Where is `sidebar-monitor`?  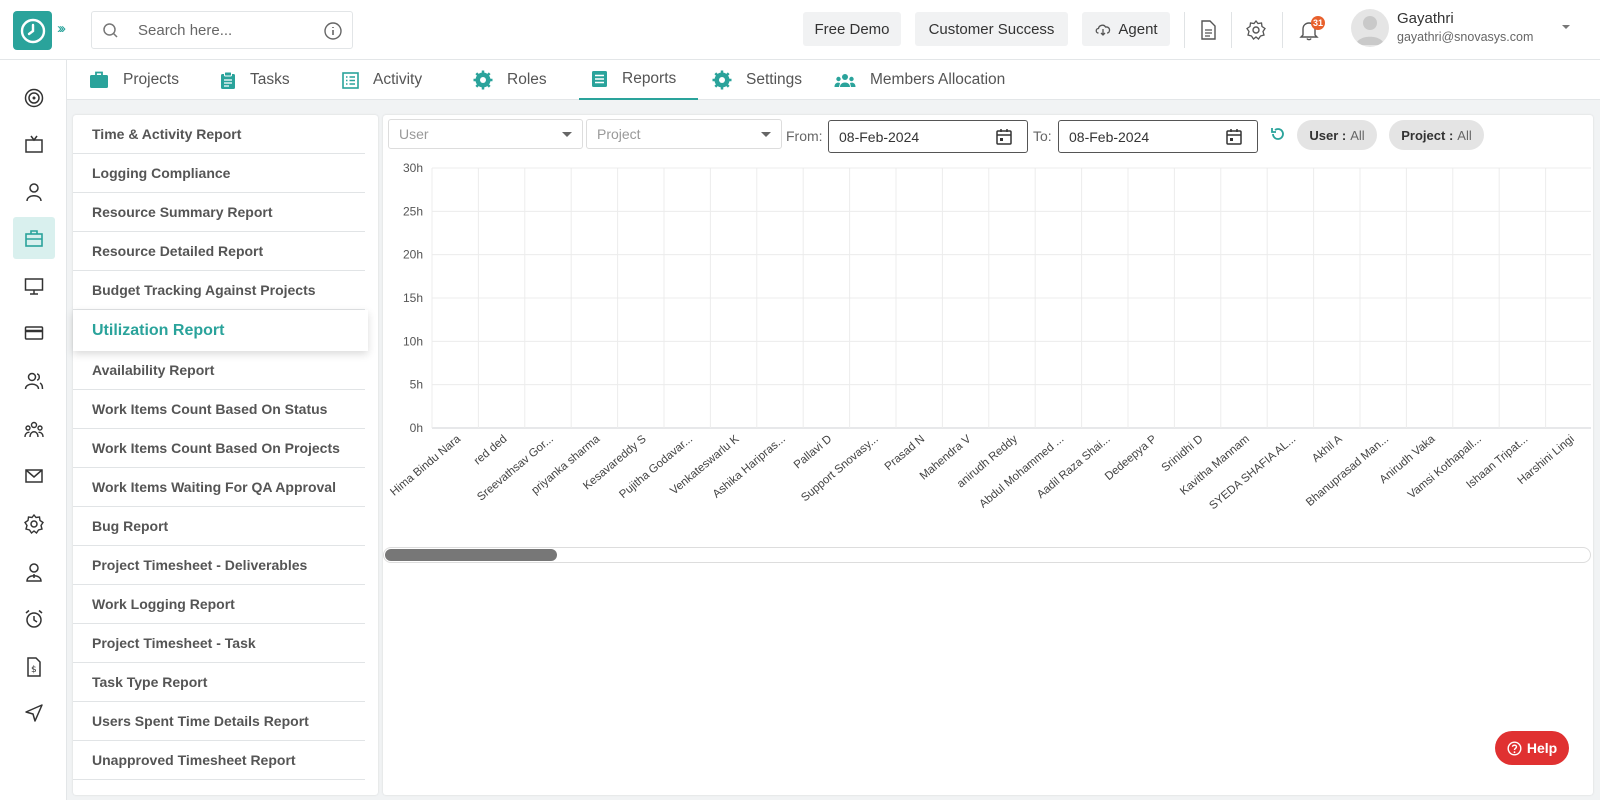 sidebar-monitor is located at coordinates (34, 286).